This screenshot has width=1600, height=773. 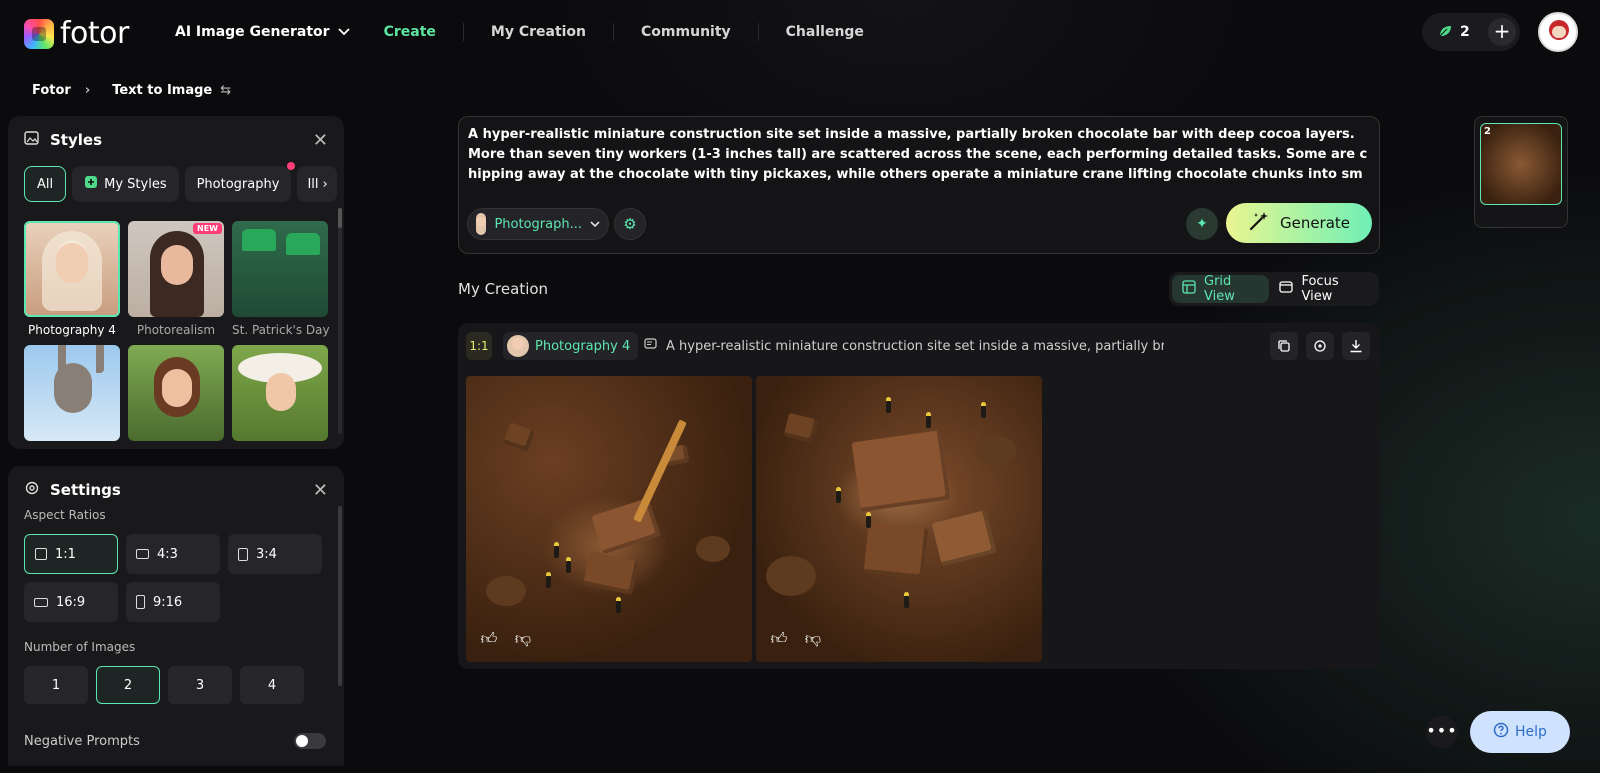 I want to click on ratio-3-4: 3:4, so click(x=275, y=554).